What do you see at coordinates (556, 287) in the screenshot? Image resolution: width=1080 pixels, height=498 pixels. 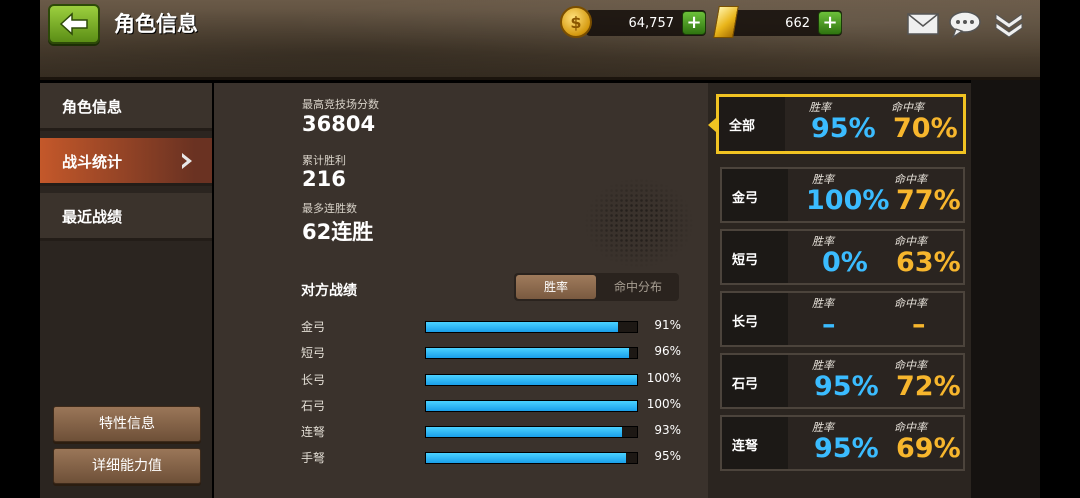 I see `tab-win-rate: 胜率` at bounding box center [556, 287].